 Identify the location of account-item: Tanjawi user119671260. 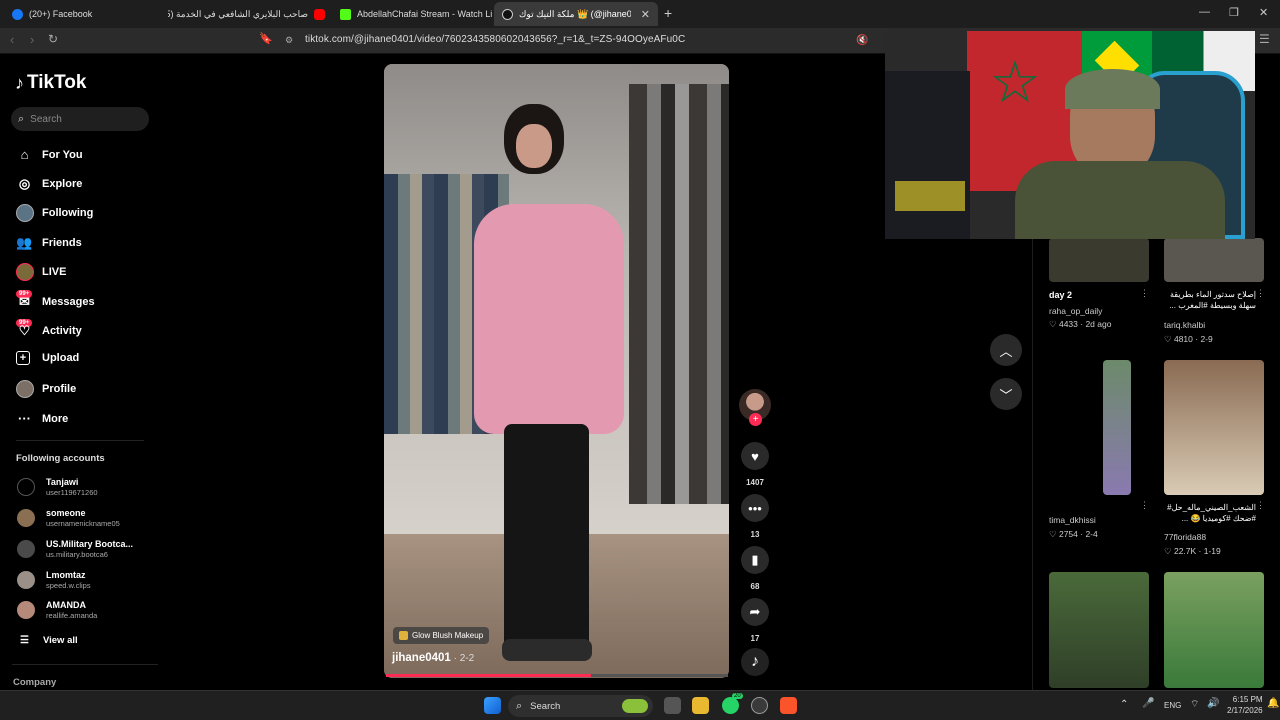
(57, 487).